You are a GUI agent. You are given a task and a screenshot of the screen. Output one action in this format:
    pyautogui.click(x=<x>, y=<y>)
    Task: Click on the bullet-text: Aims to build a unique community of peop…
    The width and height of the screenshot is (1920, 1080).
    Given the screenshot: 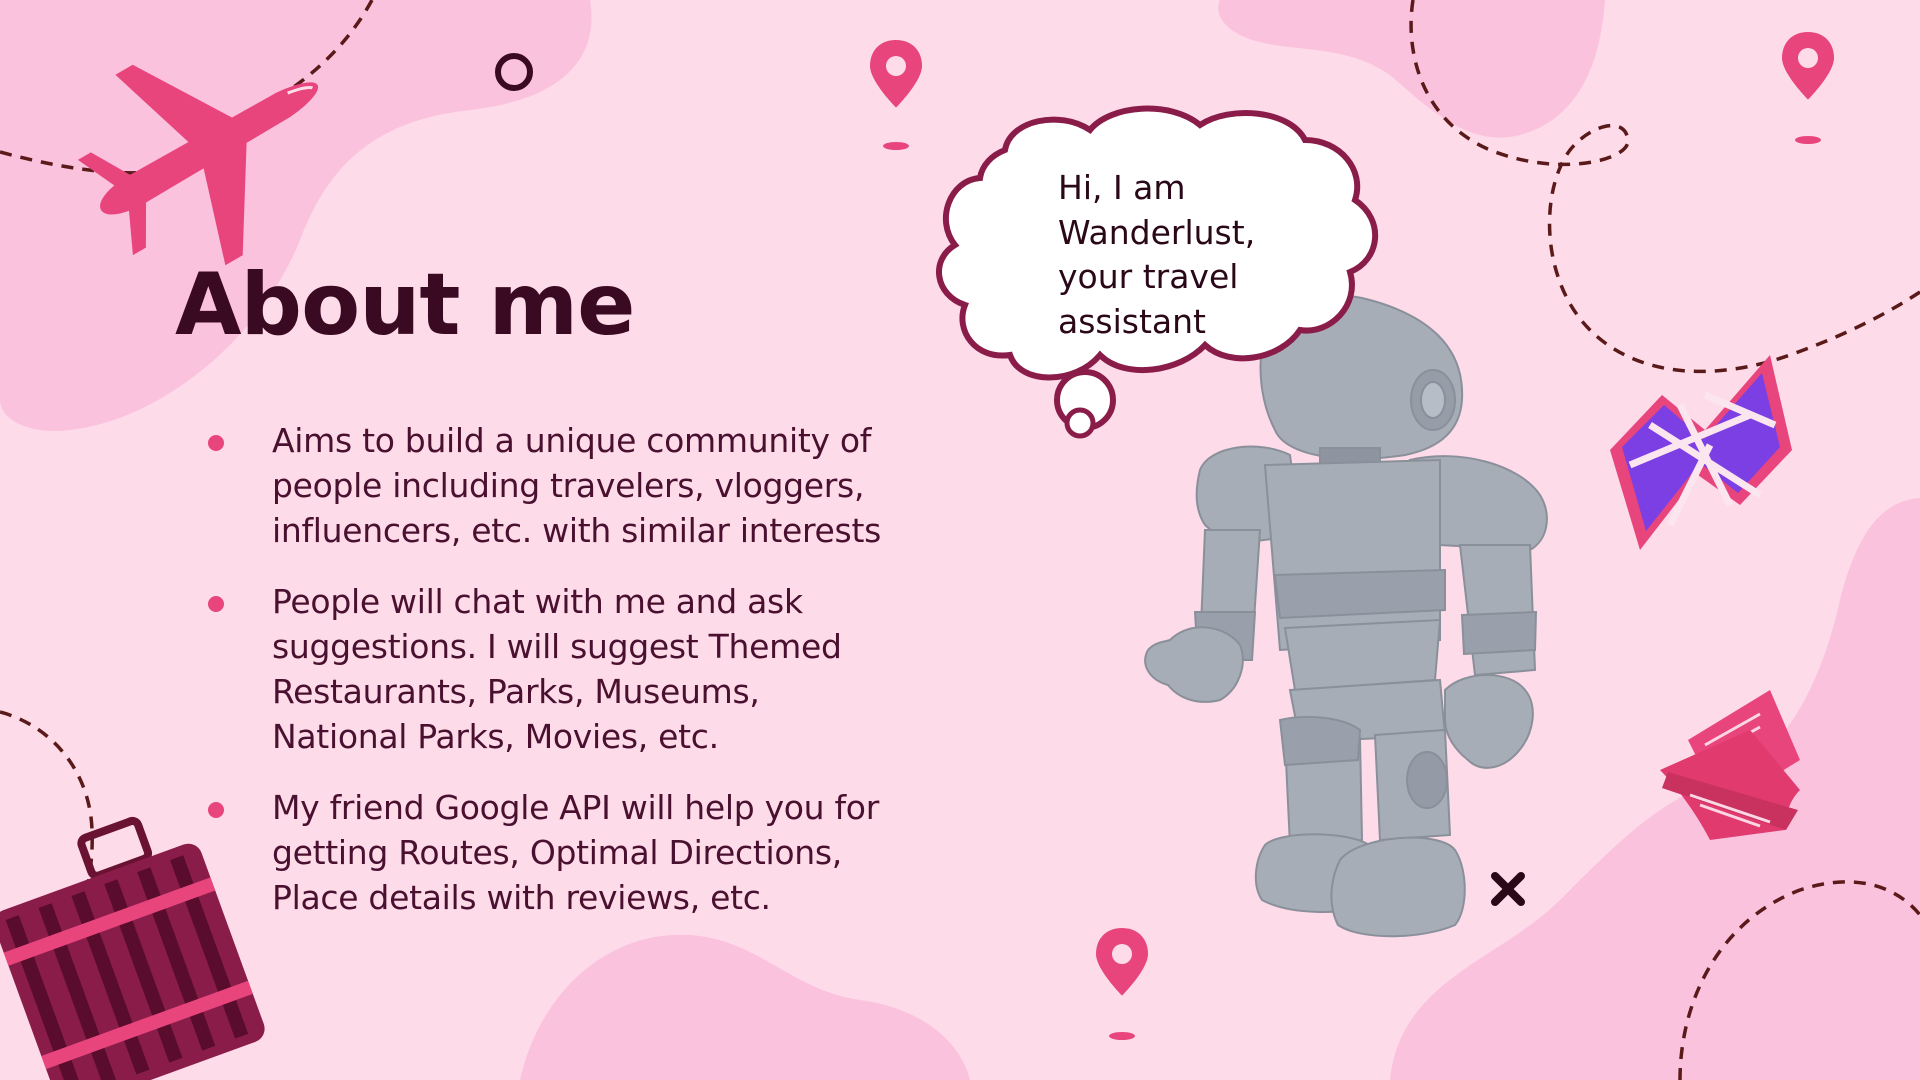 What is the action you would take?
    pyautogui.click(x=576, y=485)
    